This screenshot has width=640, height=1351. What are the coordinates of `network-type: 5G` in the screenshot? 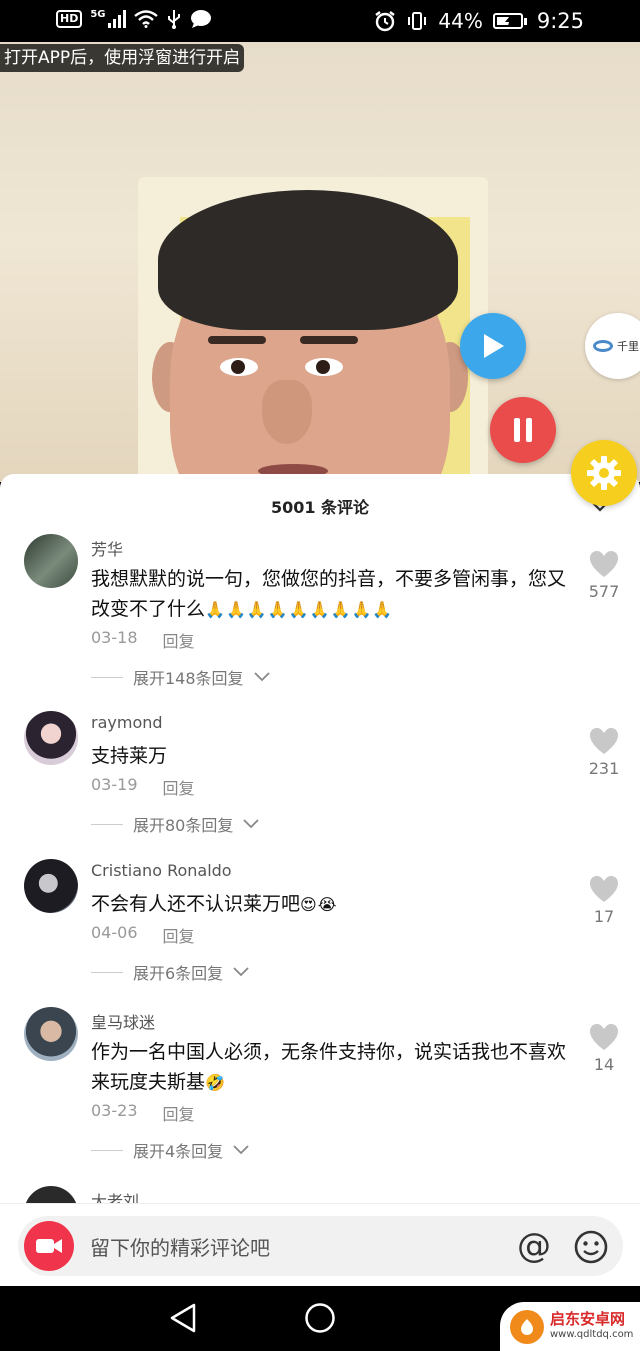 It's located at (98, 14).